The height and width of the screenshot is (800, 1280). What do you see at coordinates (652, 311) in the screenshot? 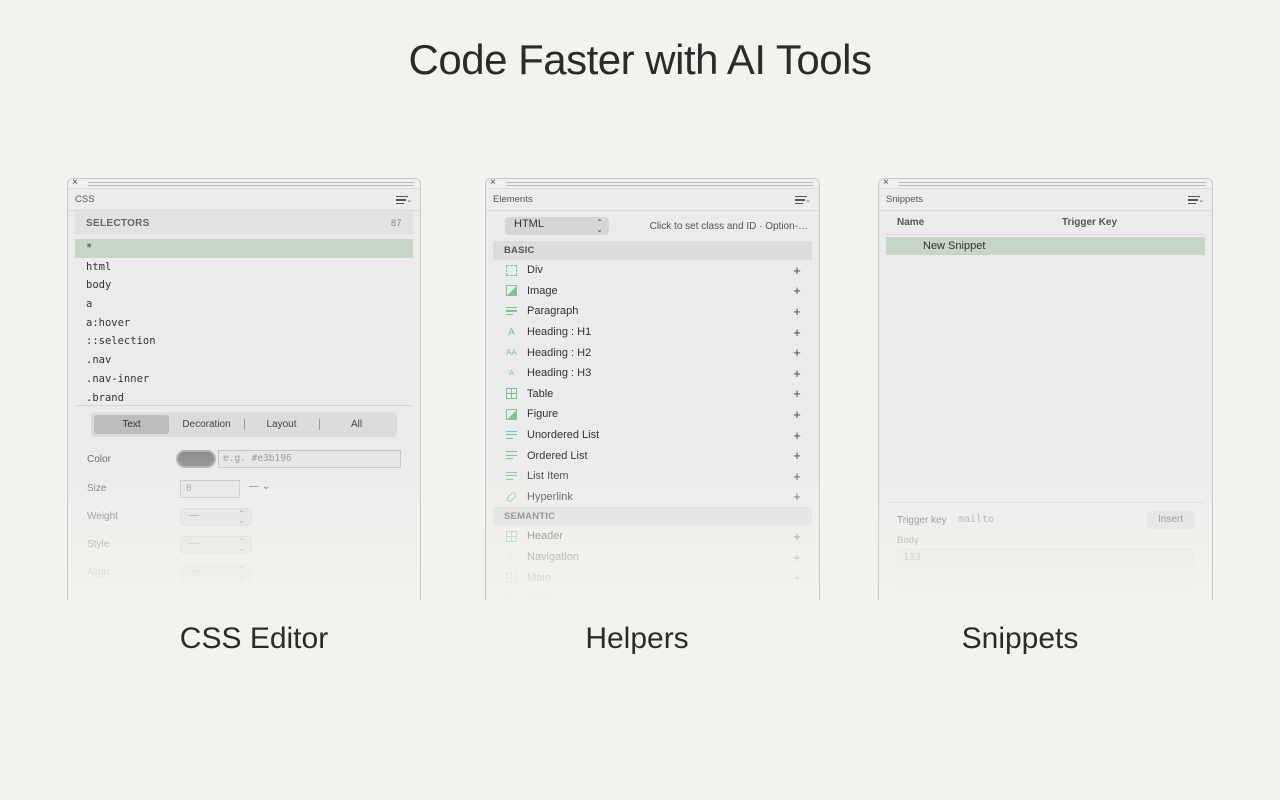
I see `element-item-paragraph: Paragraph +` at bounding box center [652, 311].